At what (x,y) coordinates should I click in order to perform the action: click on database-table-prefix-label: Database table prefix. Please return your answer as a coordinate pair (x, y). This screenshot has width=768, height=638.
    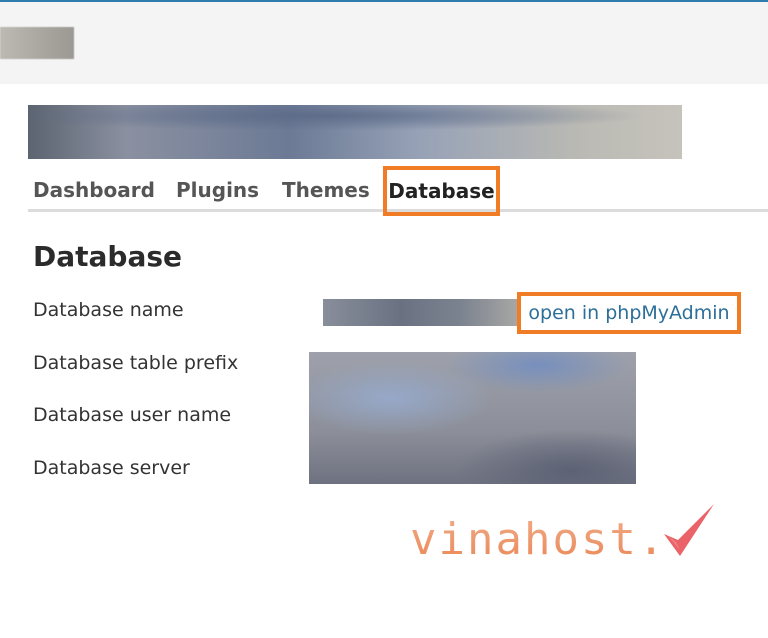
    Looking at the image, I should click on (136, 363).